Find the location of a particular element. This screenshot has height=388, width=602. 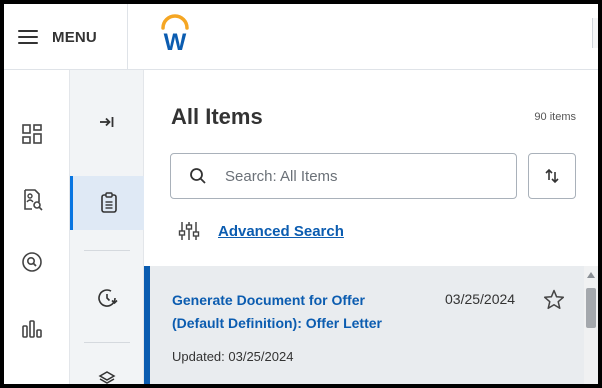

layers-button is located at coordinates (107, 376).